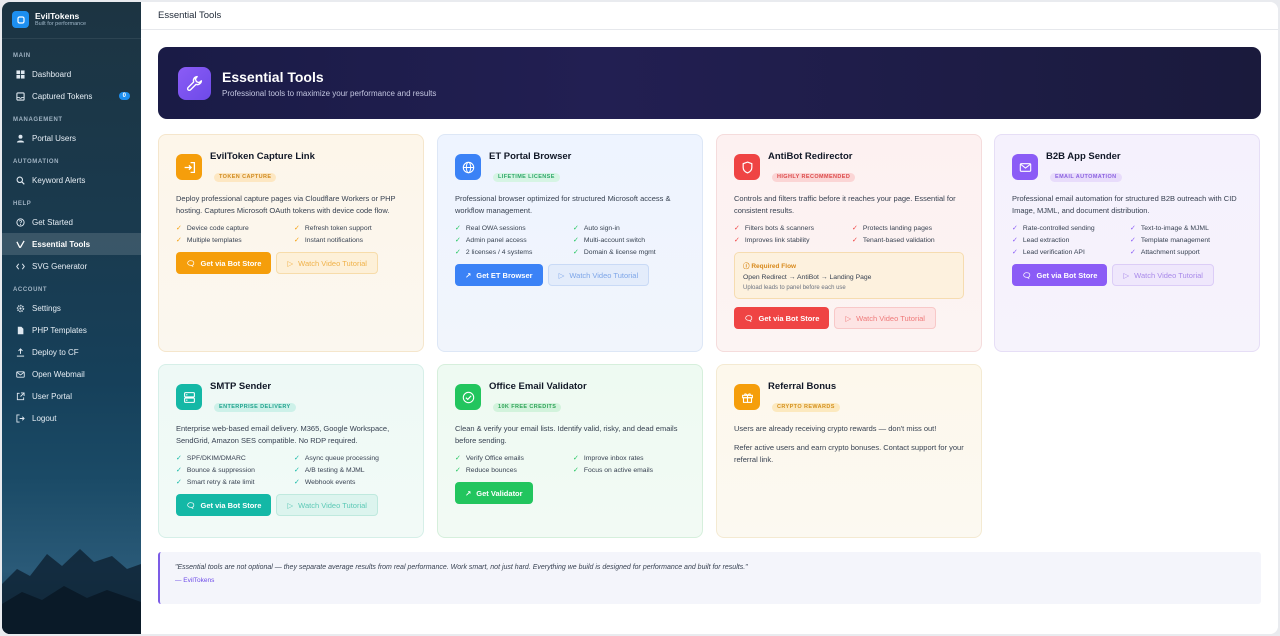 The image size is (1280, 636). Describe the element at coordinates (20, 266) in the screenshot. I see `code-icon` at that location.